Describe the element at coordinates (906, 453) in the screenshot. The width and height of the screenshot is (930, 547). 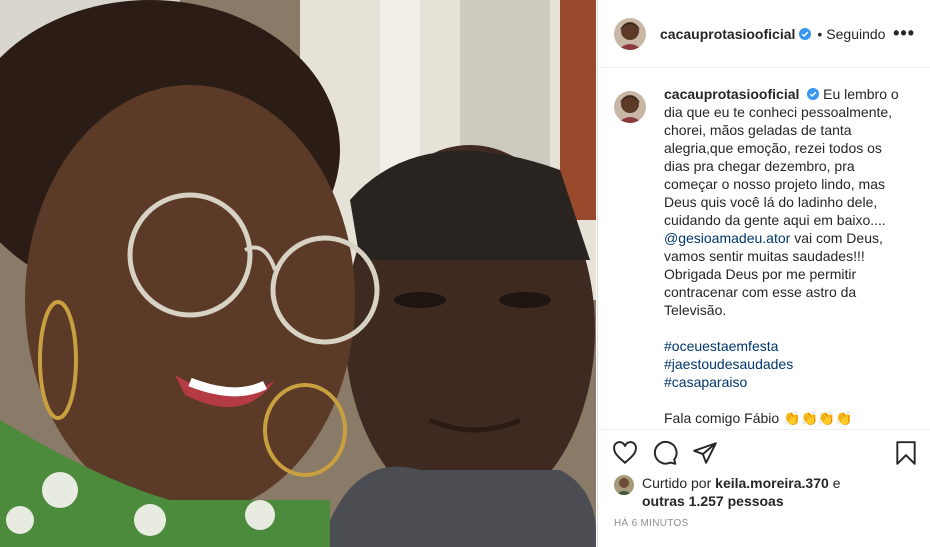
I see `save-bookmark-icon` at that location.